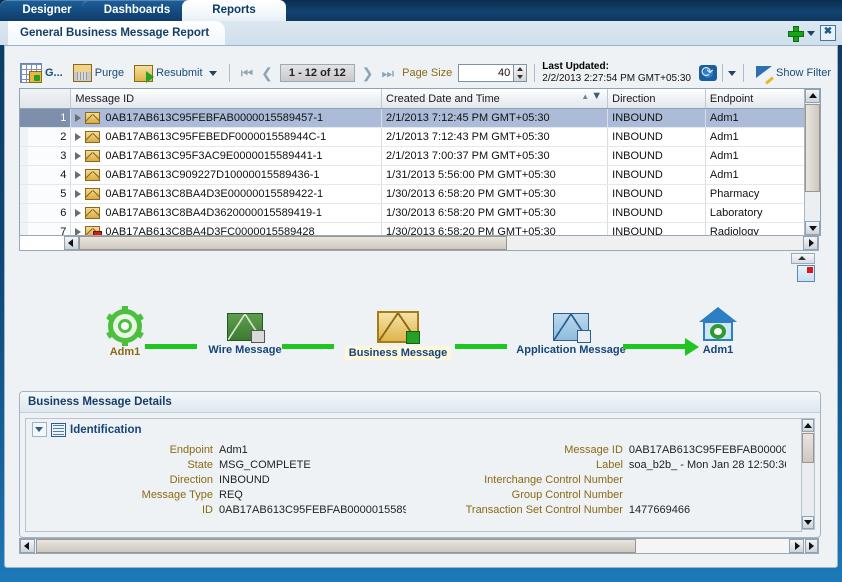 The width and height of the screenshot is (842, 582). I want to click on flow-connector-line, so click(308, 346).